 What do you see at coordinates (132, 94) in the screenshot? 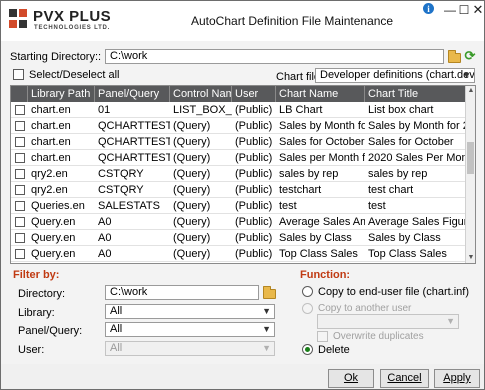
I see `header-panel-query: Panel/Query` at bounding box center [132, 94].